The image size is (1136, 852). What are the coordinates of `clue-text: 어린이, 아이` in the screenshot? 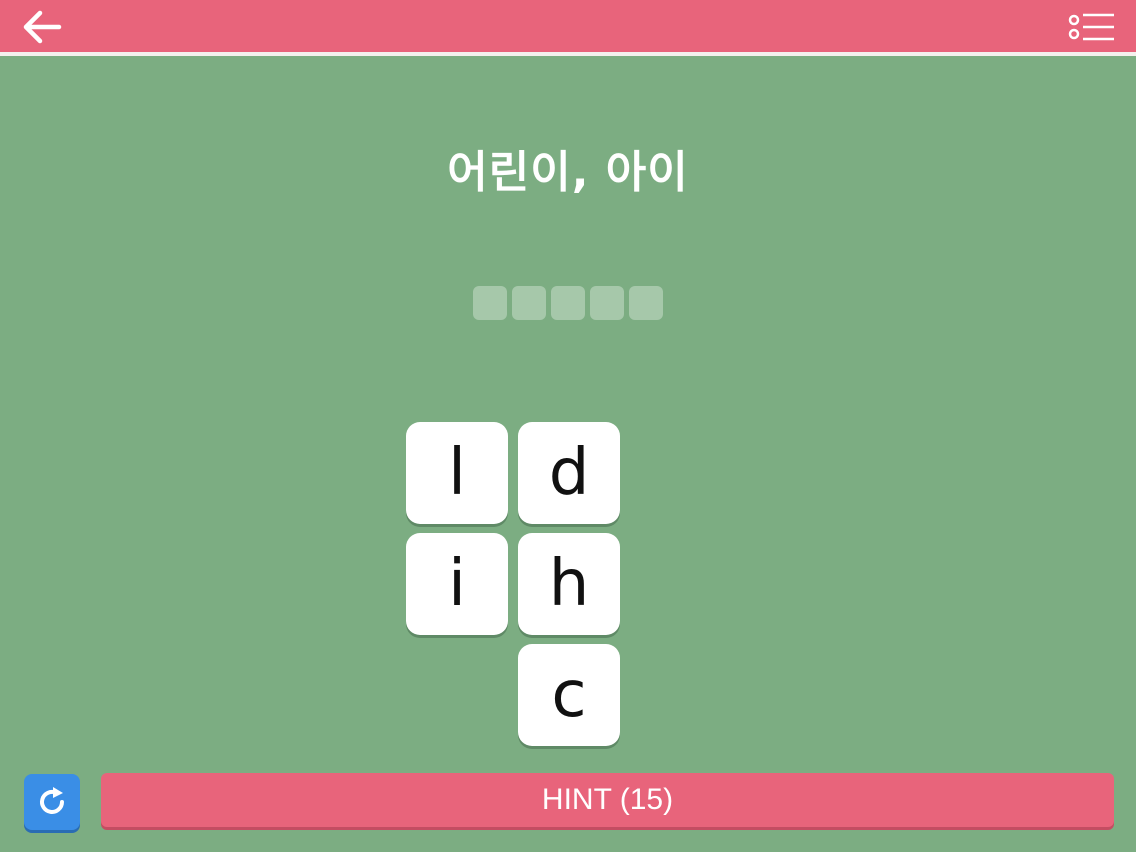 It's located at (568, 172).